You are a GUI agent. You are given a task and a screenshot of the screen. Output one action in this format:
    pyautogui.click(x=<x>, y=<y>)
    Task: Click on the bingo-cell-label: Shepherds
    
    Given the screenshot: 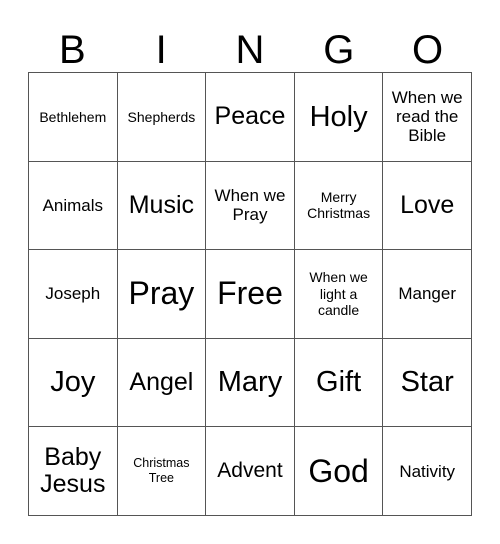 What is the action you would take?
    pyautogui.click(x=161, y=116)
    